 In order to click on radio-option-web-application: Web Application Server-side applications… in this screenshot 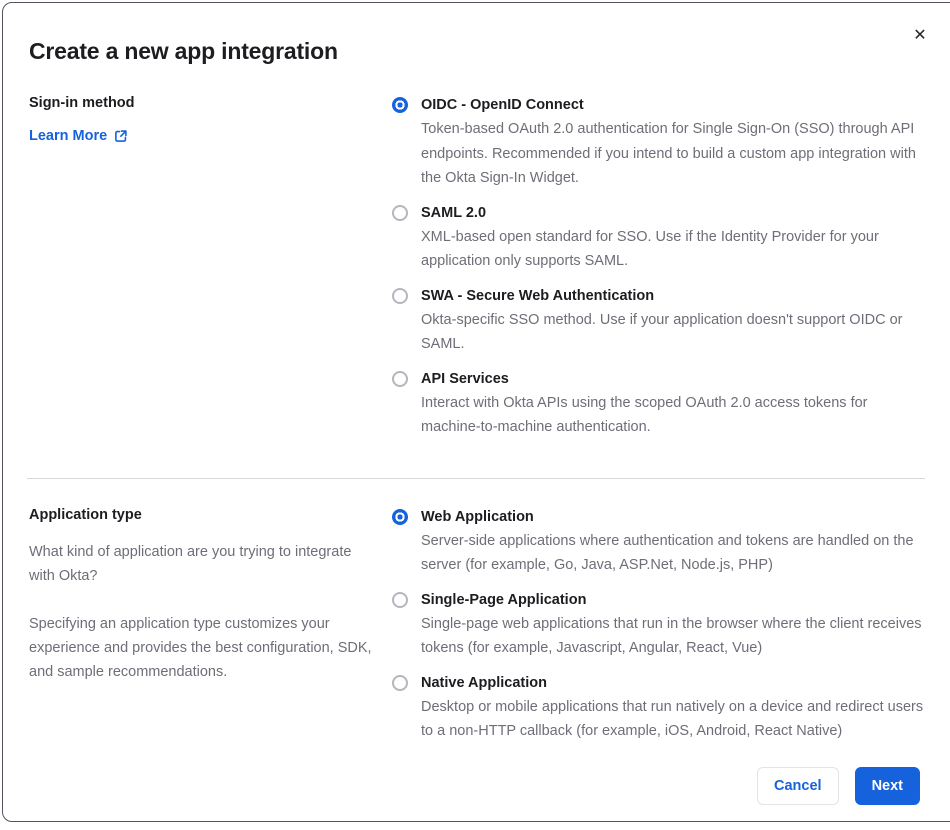, I will do `click(661, 541)`.